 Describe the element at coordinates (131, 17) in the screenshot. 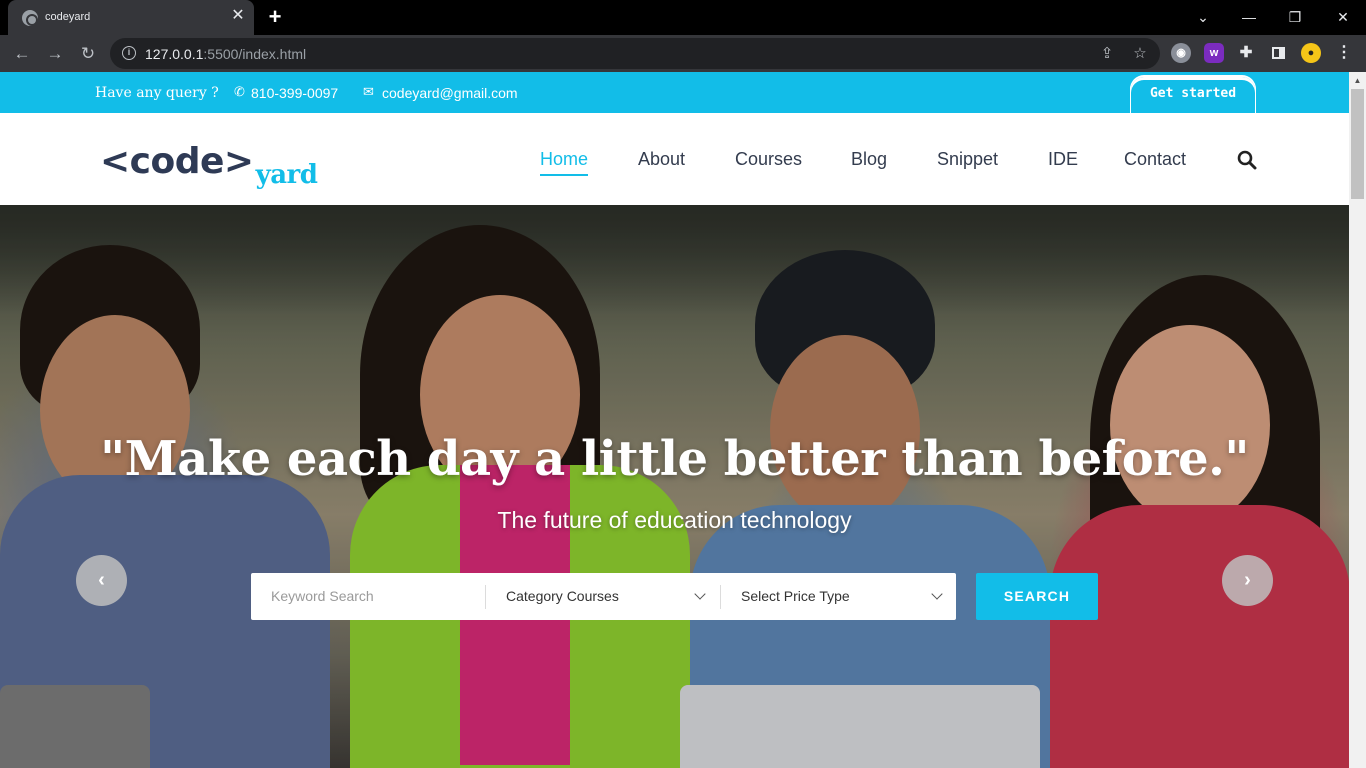

I see `browser-tab: codeyard ✕` at that location.